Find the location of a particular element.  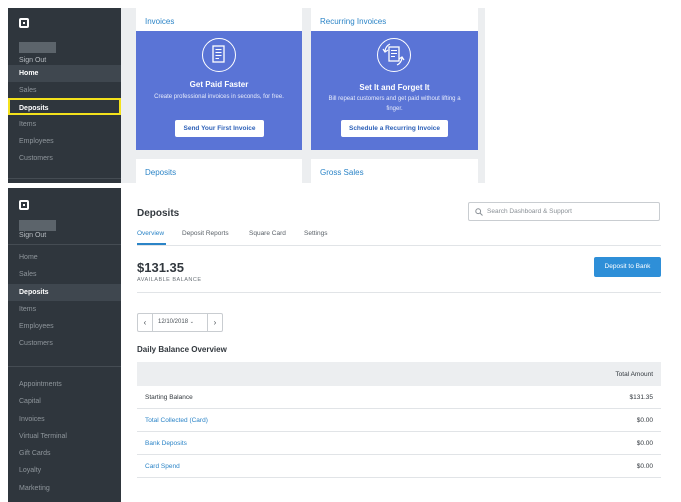

recurring-promo-heading: Set It and Forget It is located at coordinates (394, 87).